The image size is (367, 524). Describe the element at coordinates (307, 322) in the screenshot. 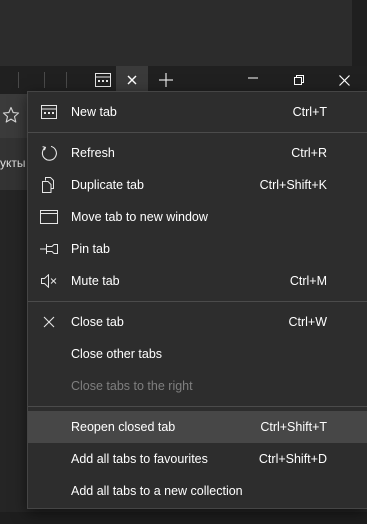

I see `menu-item-shortcut: Ctrl+W` at that location.